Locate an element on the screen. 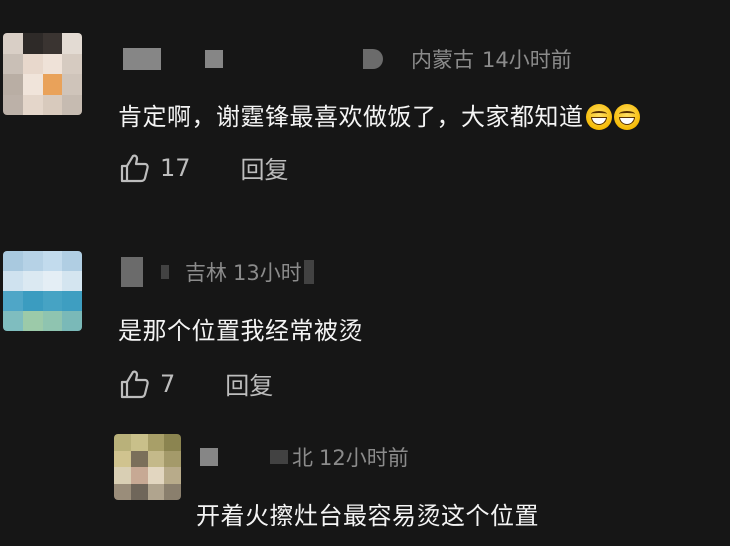  like-button: 17 is located at coordinates (154, 168).